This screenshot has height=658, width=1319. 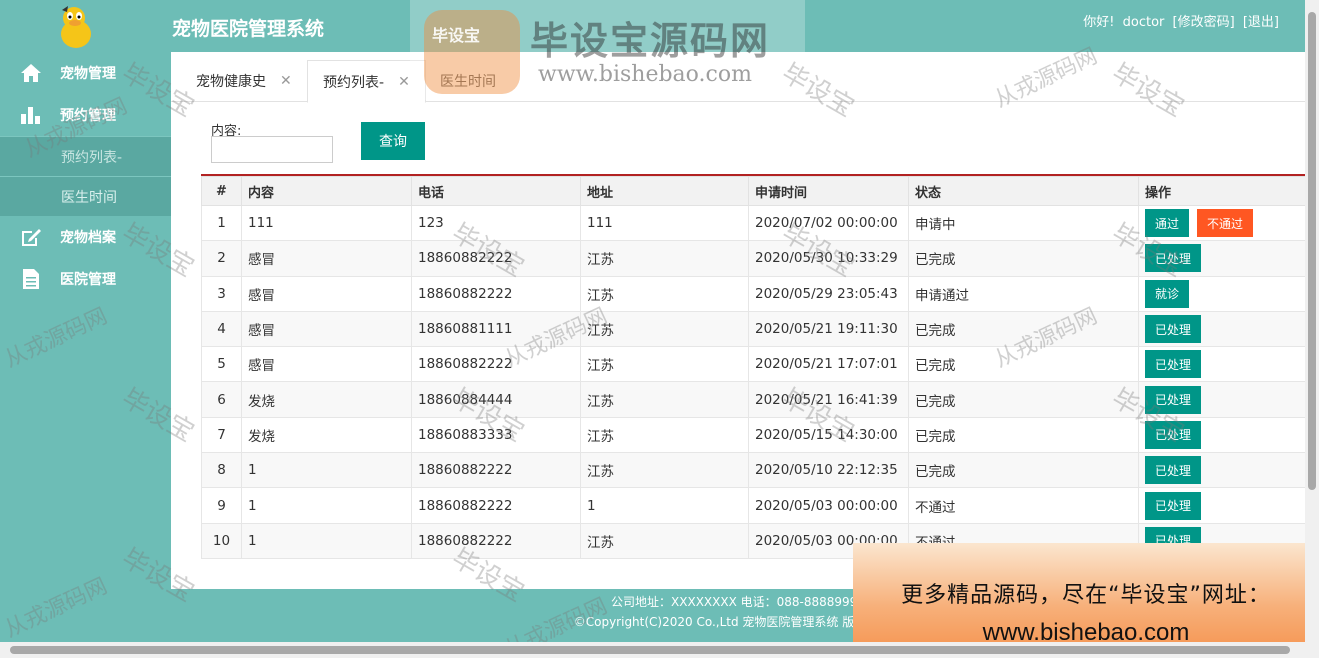 What do you see at coordinates (31, 237) in the screenshot?
I see `edit-icon` at bounding box center [31, 237].